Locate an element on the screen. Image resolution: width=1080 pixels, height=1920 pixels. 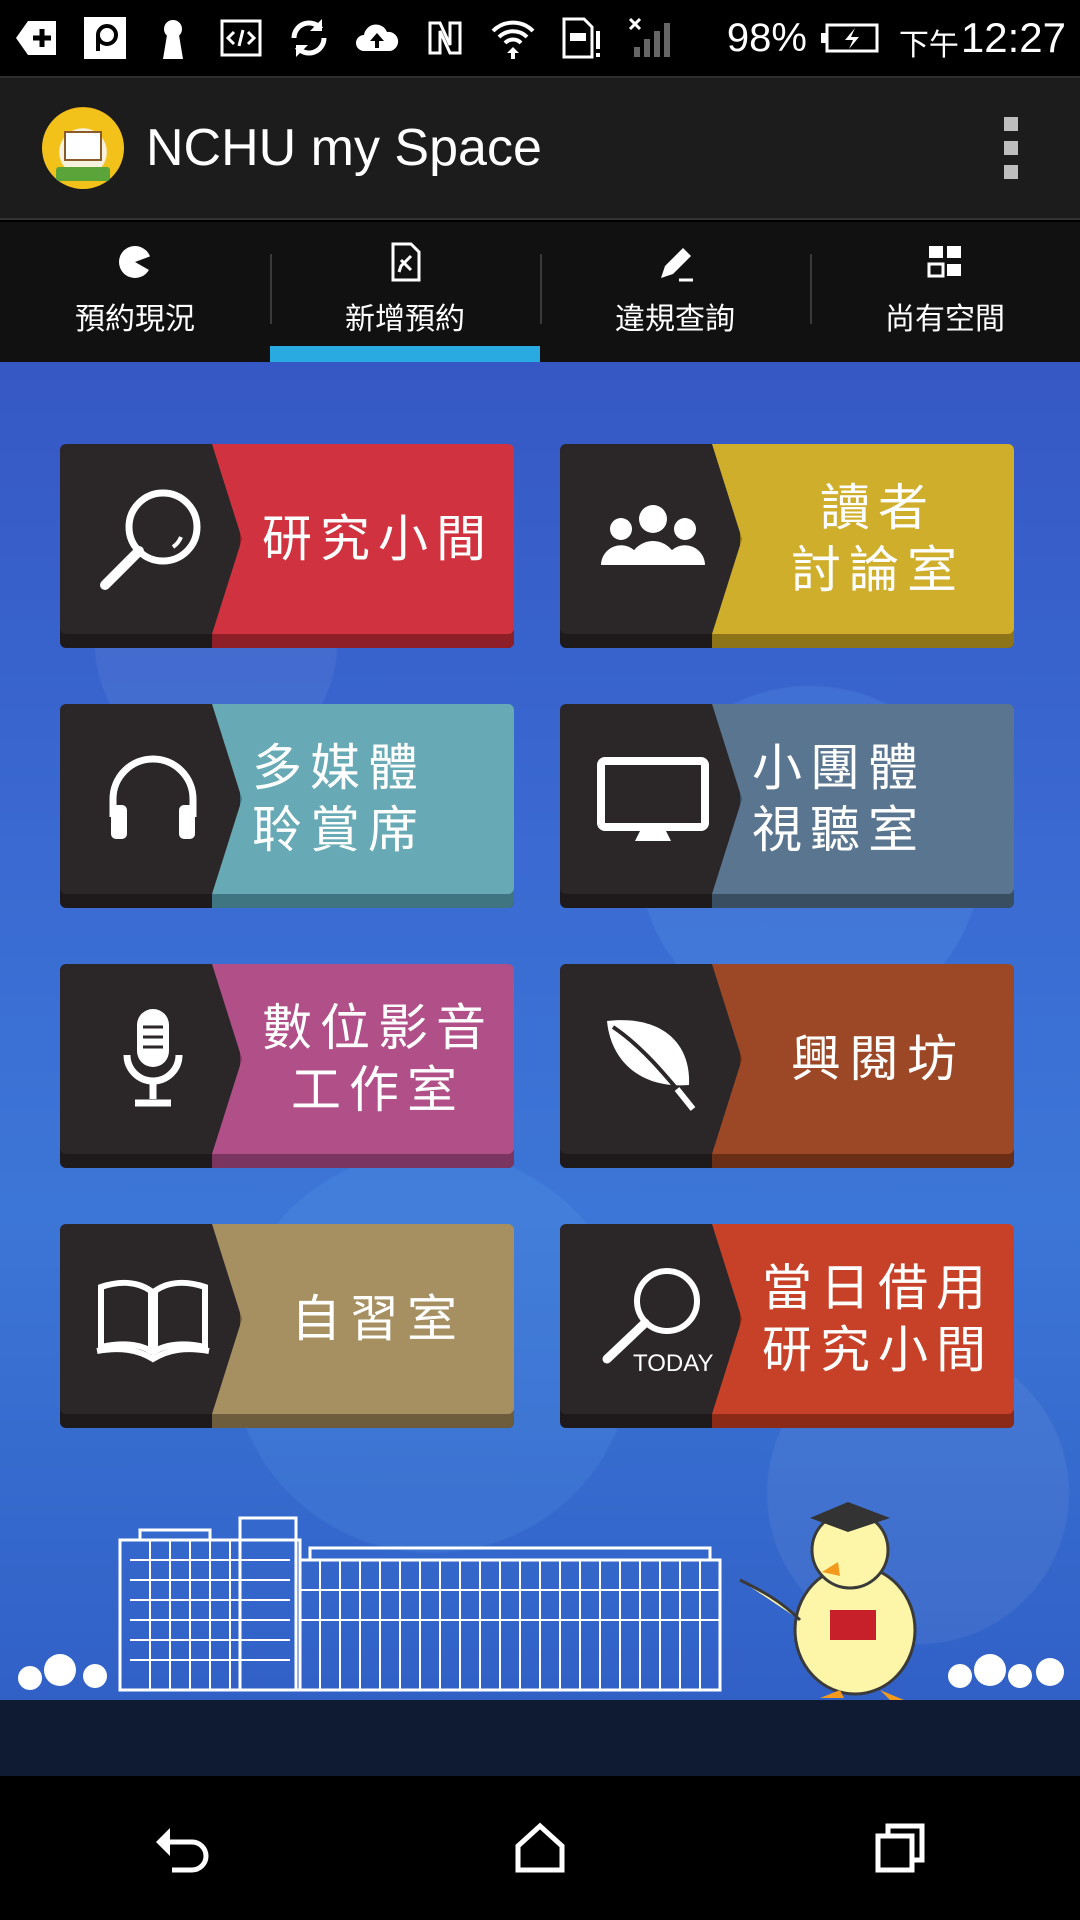
time-prefix: 下午 is located at coordinates (928, 45).